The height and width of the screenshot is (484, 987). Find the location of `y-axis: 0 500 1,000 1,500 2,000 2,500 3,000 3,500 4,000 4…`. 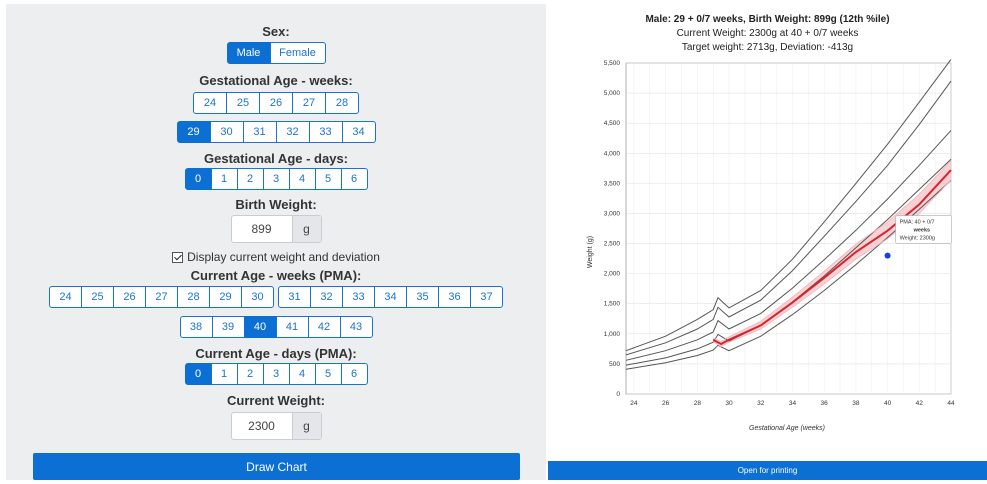

y-axis: 0 500 1,000 1,500 2,000 2,500 3,000 3,500 4,000 4… is located at coordinates (612, 229).